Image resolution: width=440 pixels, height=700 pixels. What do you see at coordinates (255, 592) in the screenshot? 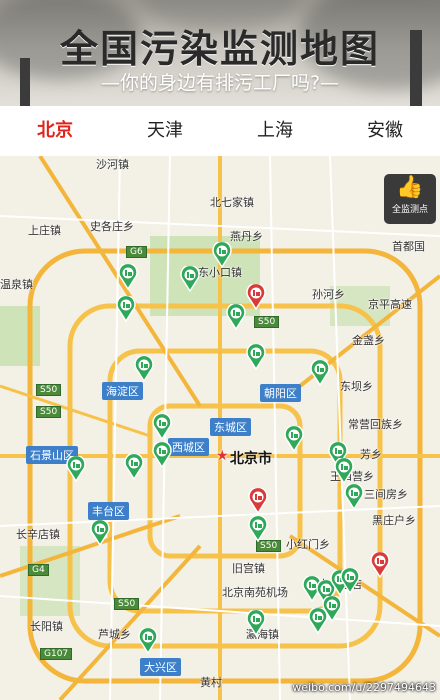
I see `place-label: 北京南苑机场` at bounding box center [255, 592].